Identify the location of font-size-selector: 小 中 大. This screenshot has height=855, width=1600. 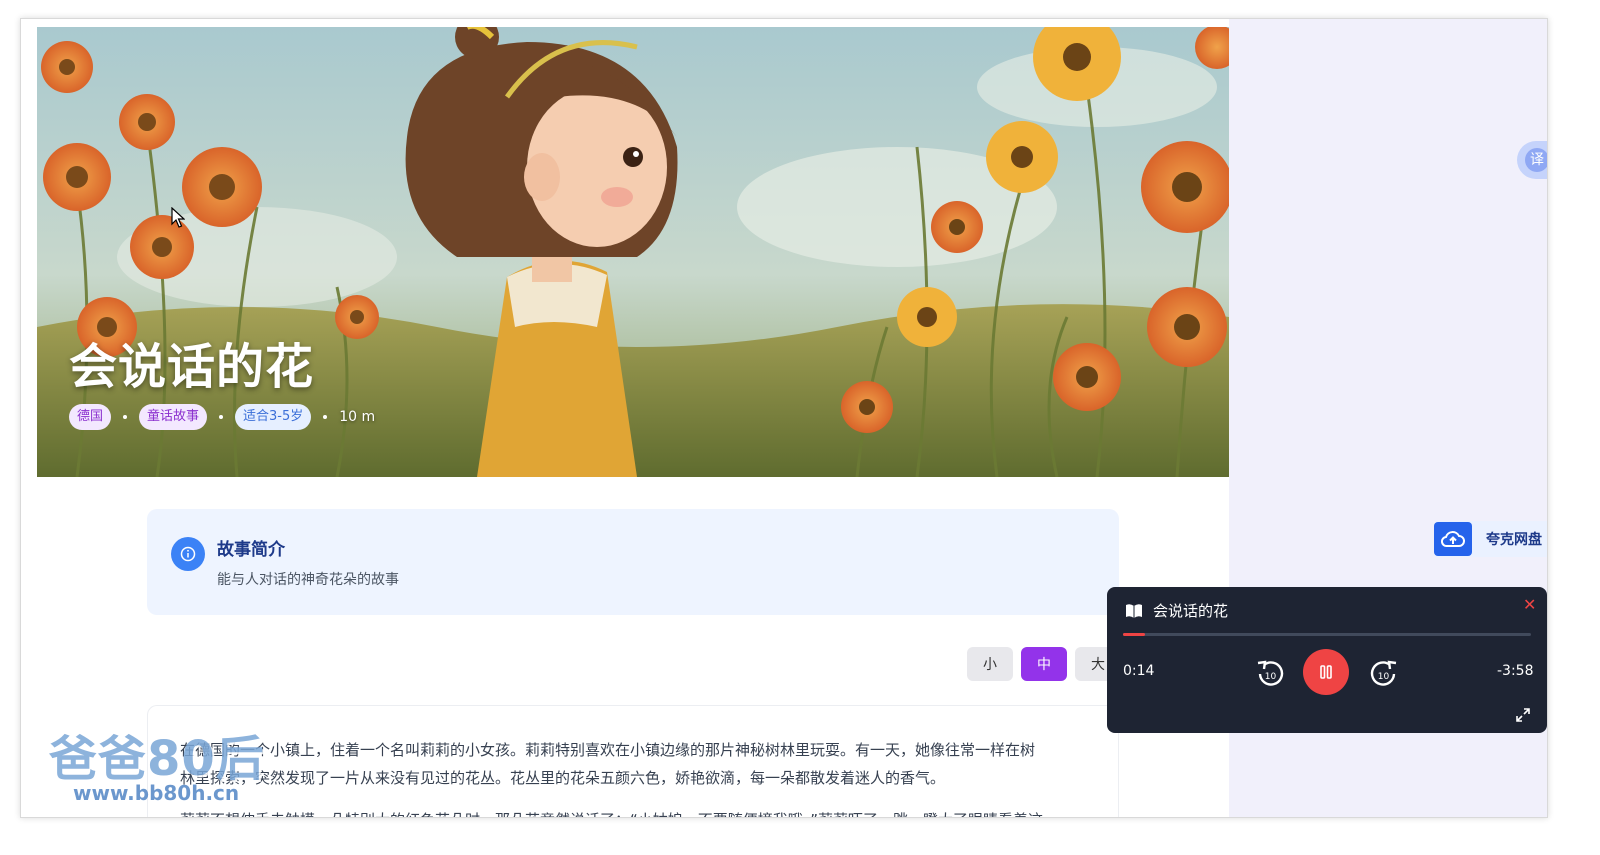
(1044, 664).